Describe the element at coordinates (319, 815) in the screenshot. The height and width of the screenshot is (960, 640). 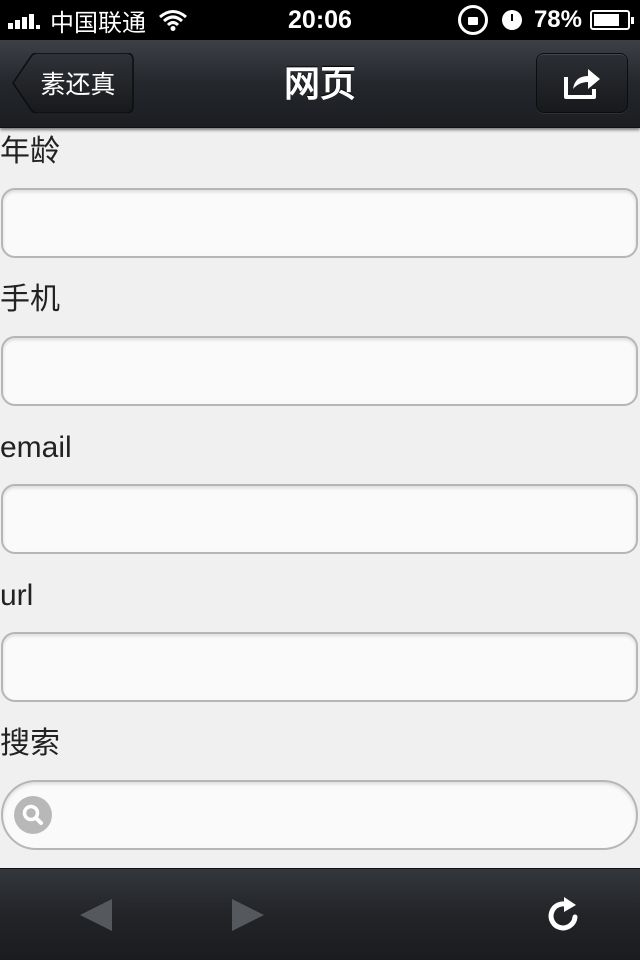
I see `search-input` at that location.